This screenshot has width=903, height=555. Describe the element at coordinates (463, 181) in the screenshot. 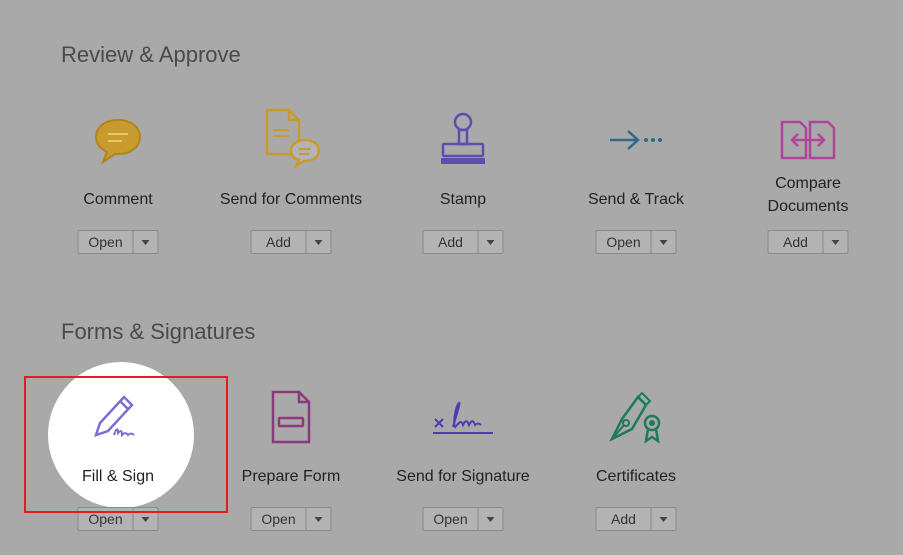

I see `tool-stamp: Stamp Add` at that location.